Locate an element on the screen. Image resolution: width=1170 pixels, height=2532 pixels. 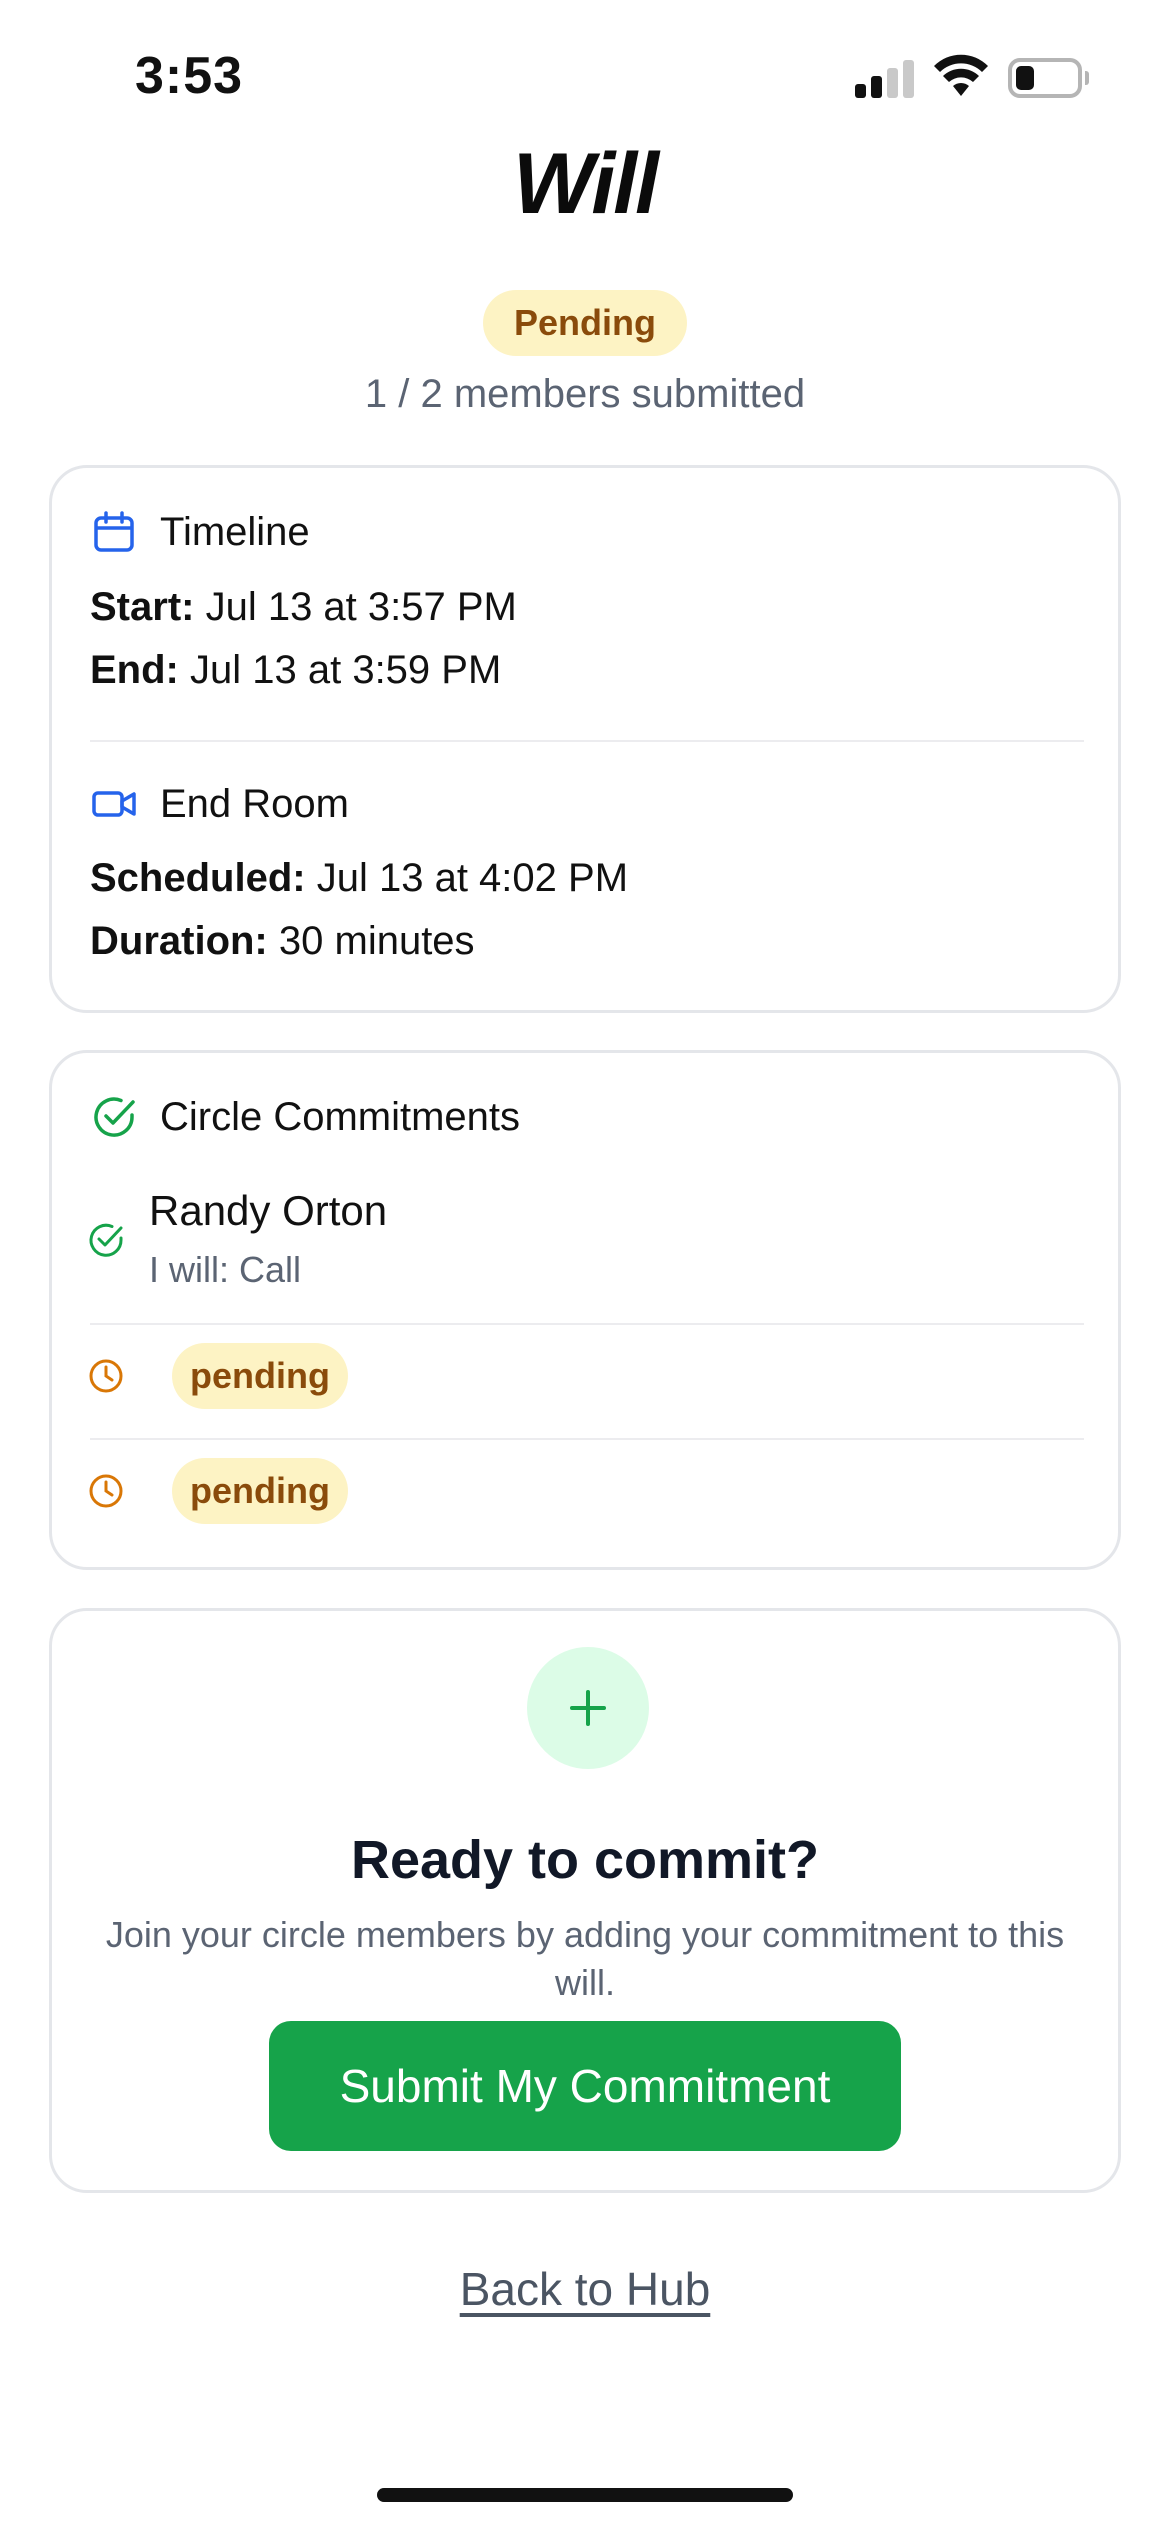
plus-icon is located at coordinates (588, 1708).